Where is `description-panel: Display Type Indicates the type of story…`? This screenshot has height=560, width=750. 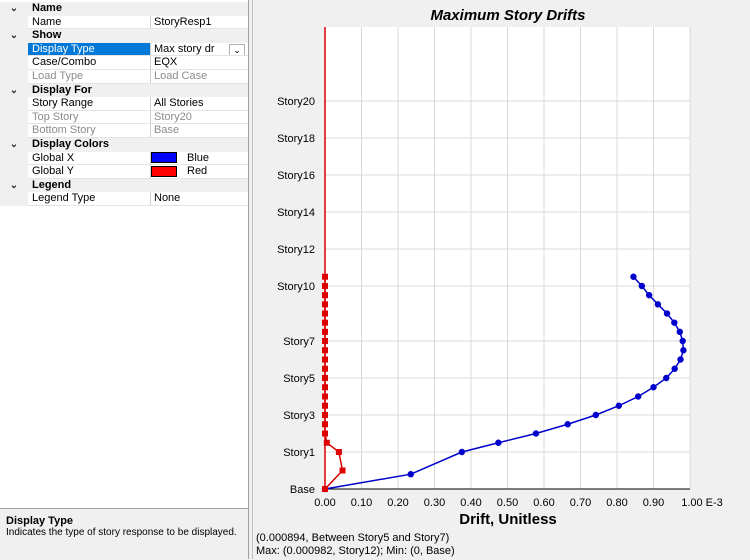 description-panel: Display Type Indicates the type of story… is located at coordinates (124, 534).